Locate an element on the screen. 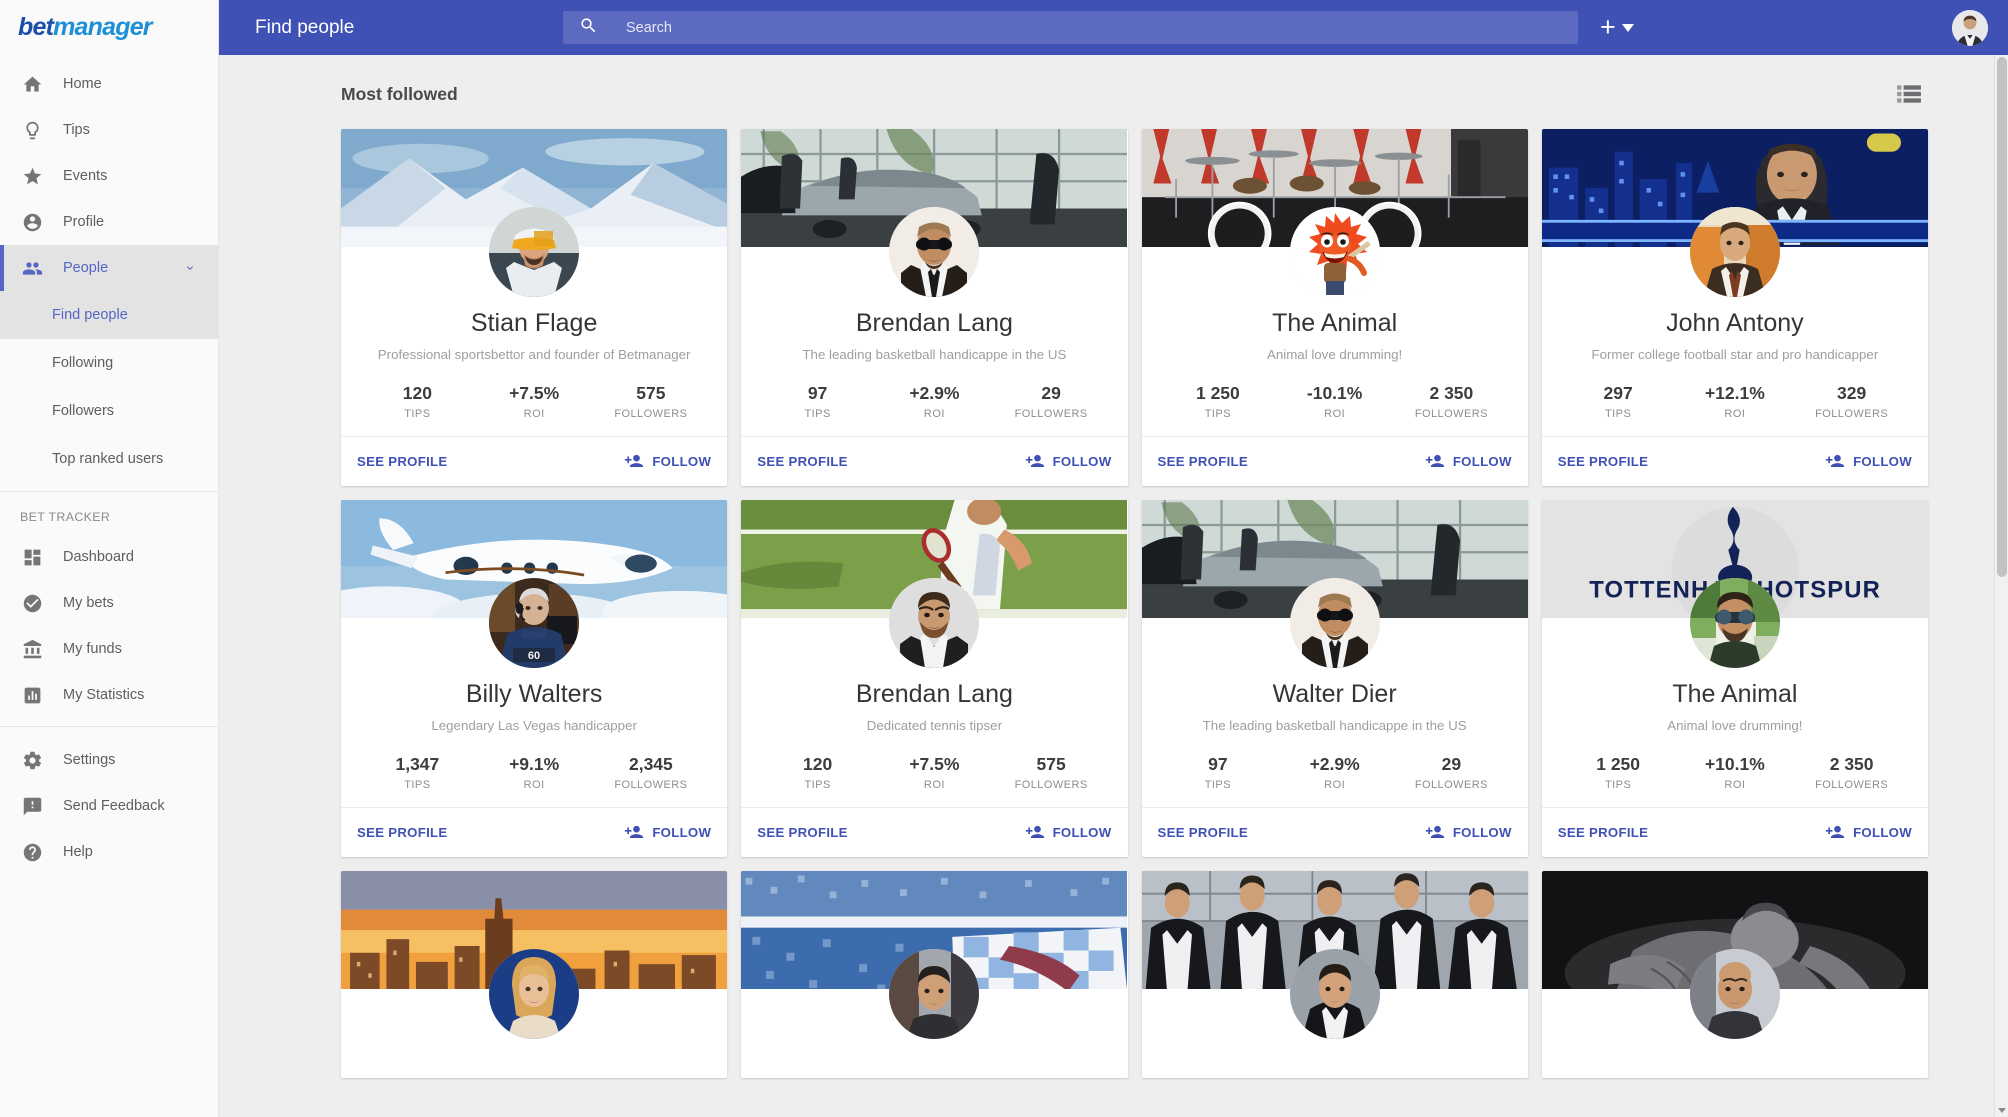  sidebar-item-my-bets: My bets is located at coordinates (109, 603).